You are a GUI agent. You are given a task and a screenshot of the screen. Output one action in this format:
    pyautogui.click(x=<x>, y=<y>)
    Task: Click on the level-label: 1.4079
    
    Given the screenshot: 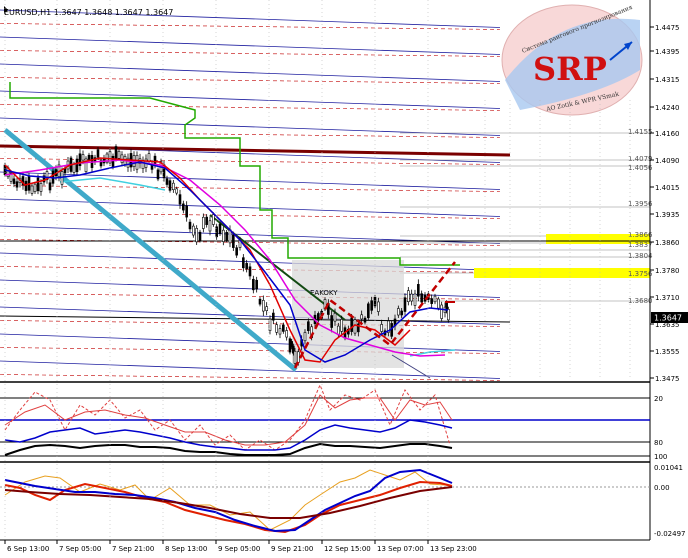 What is the action you would take?
    pyautogui.click(x=640, y=159)
    